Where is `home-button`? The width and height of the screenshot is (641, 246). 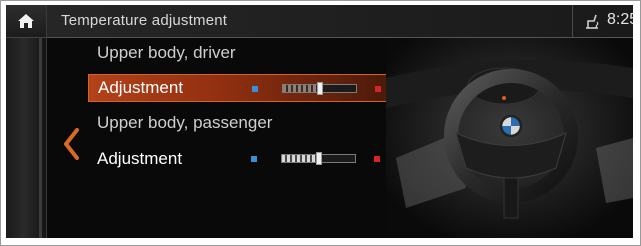 home-button is located at coordinates (26, 21).